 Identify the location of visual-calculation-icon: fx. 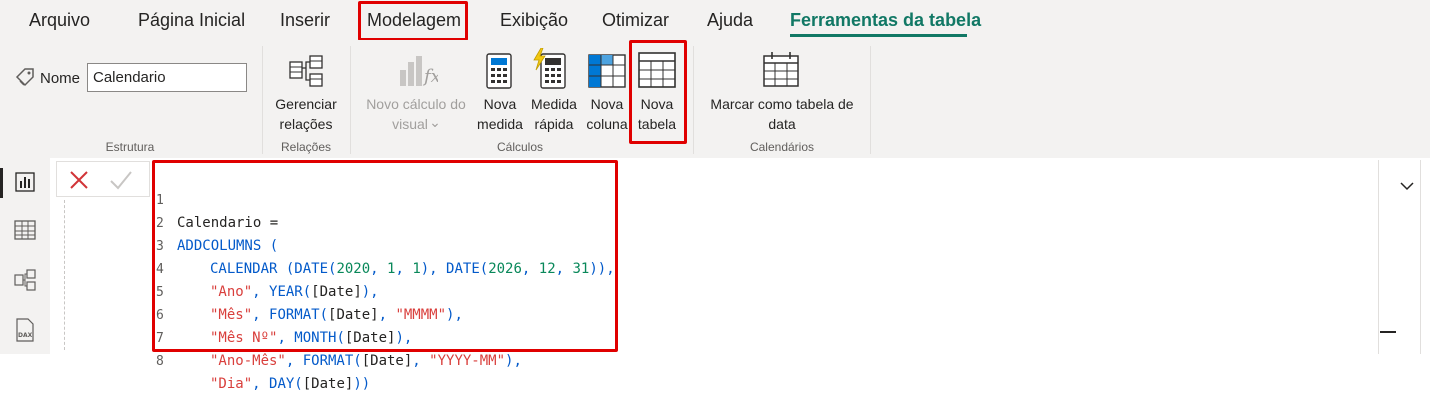
(419, 72).